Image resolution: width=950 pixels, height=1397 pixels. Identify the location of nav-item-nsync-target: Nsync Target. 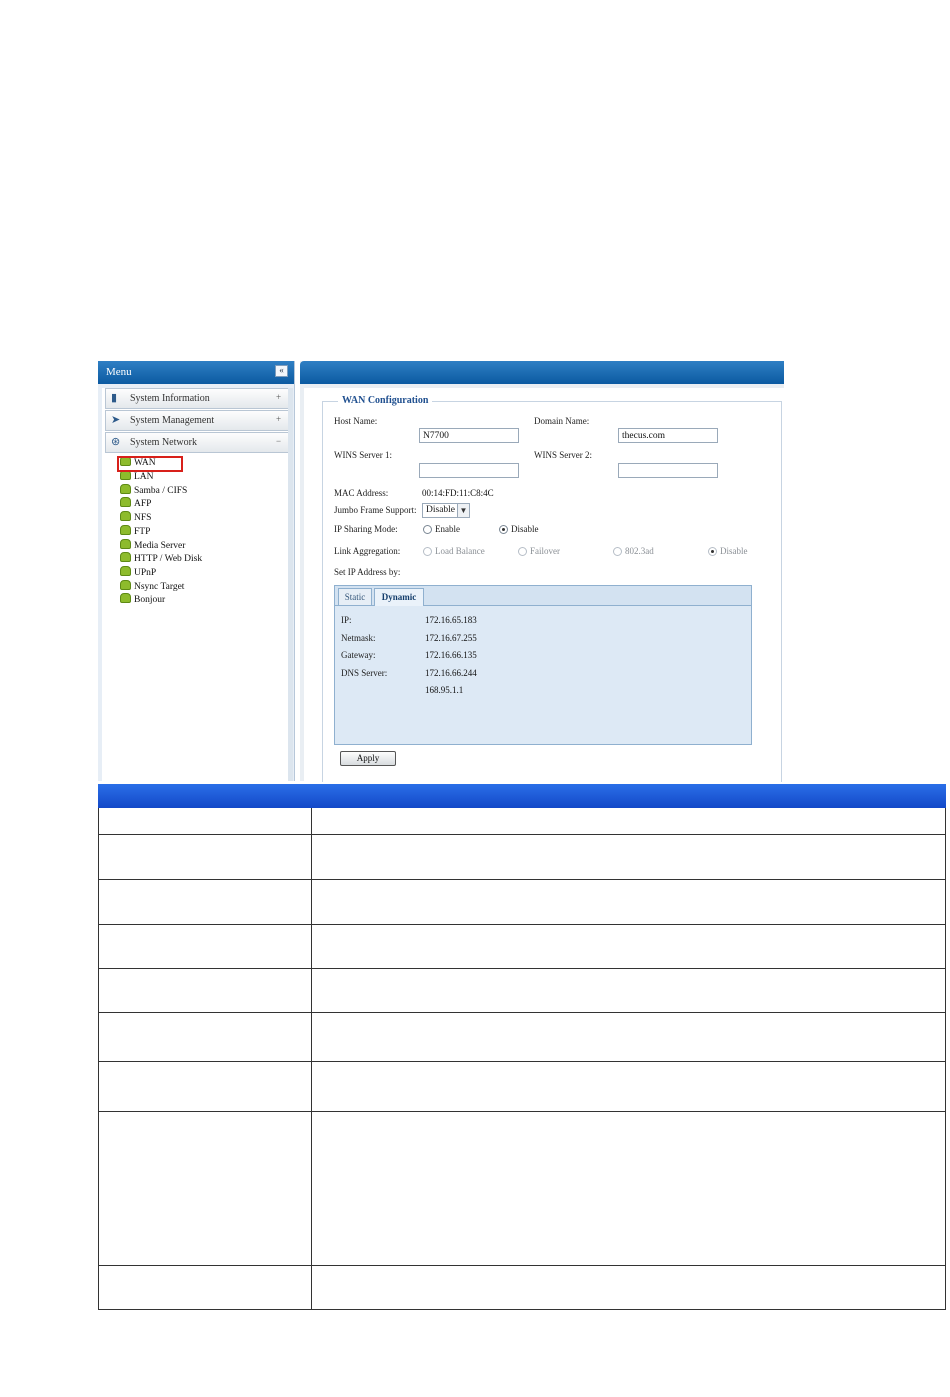
(152, 586).